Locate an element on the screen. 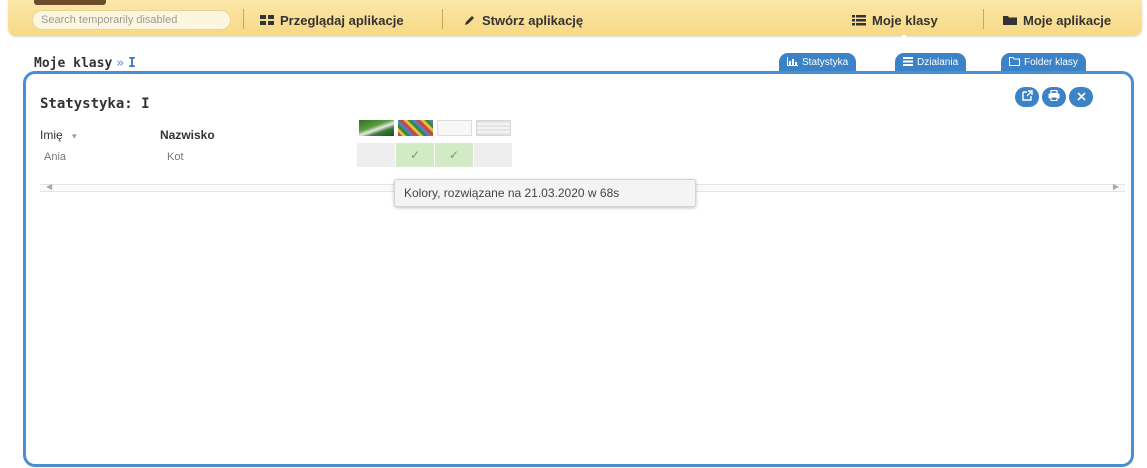 The width and height of the screenshot is (1147, 468). tab-dzialania-label: Dzialania is located at coordinates (938, 62).